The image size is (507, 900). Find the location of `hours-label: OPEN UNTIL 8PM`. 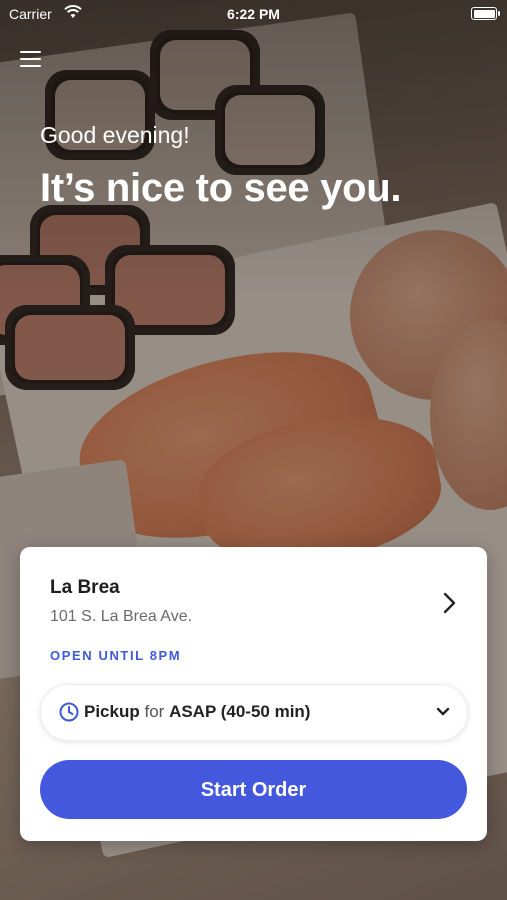

hours-label: OPEN UNTIL 8PM is located at coordinates (116, 655).